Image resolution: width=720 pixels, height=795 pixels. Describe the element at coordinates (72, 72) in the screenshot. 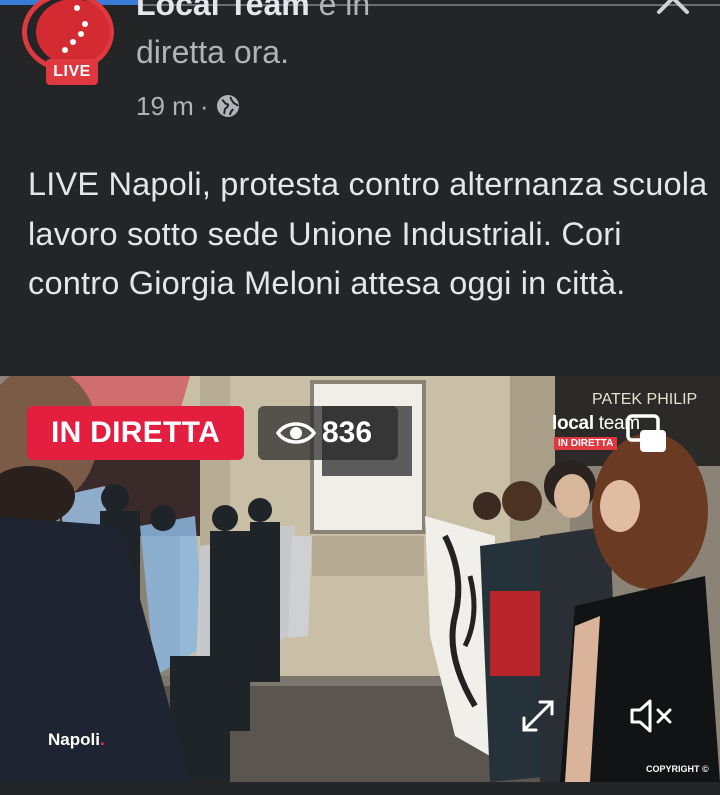

I see `avatar-live-badge: LIVE` at that location.